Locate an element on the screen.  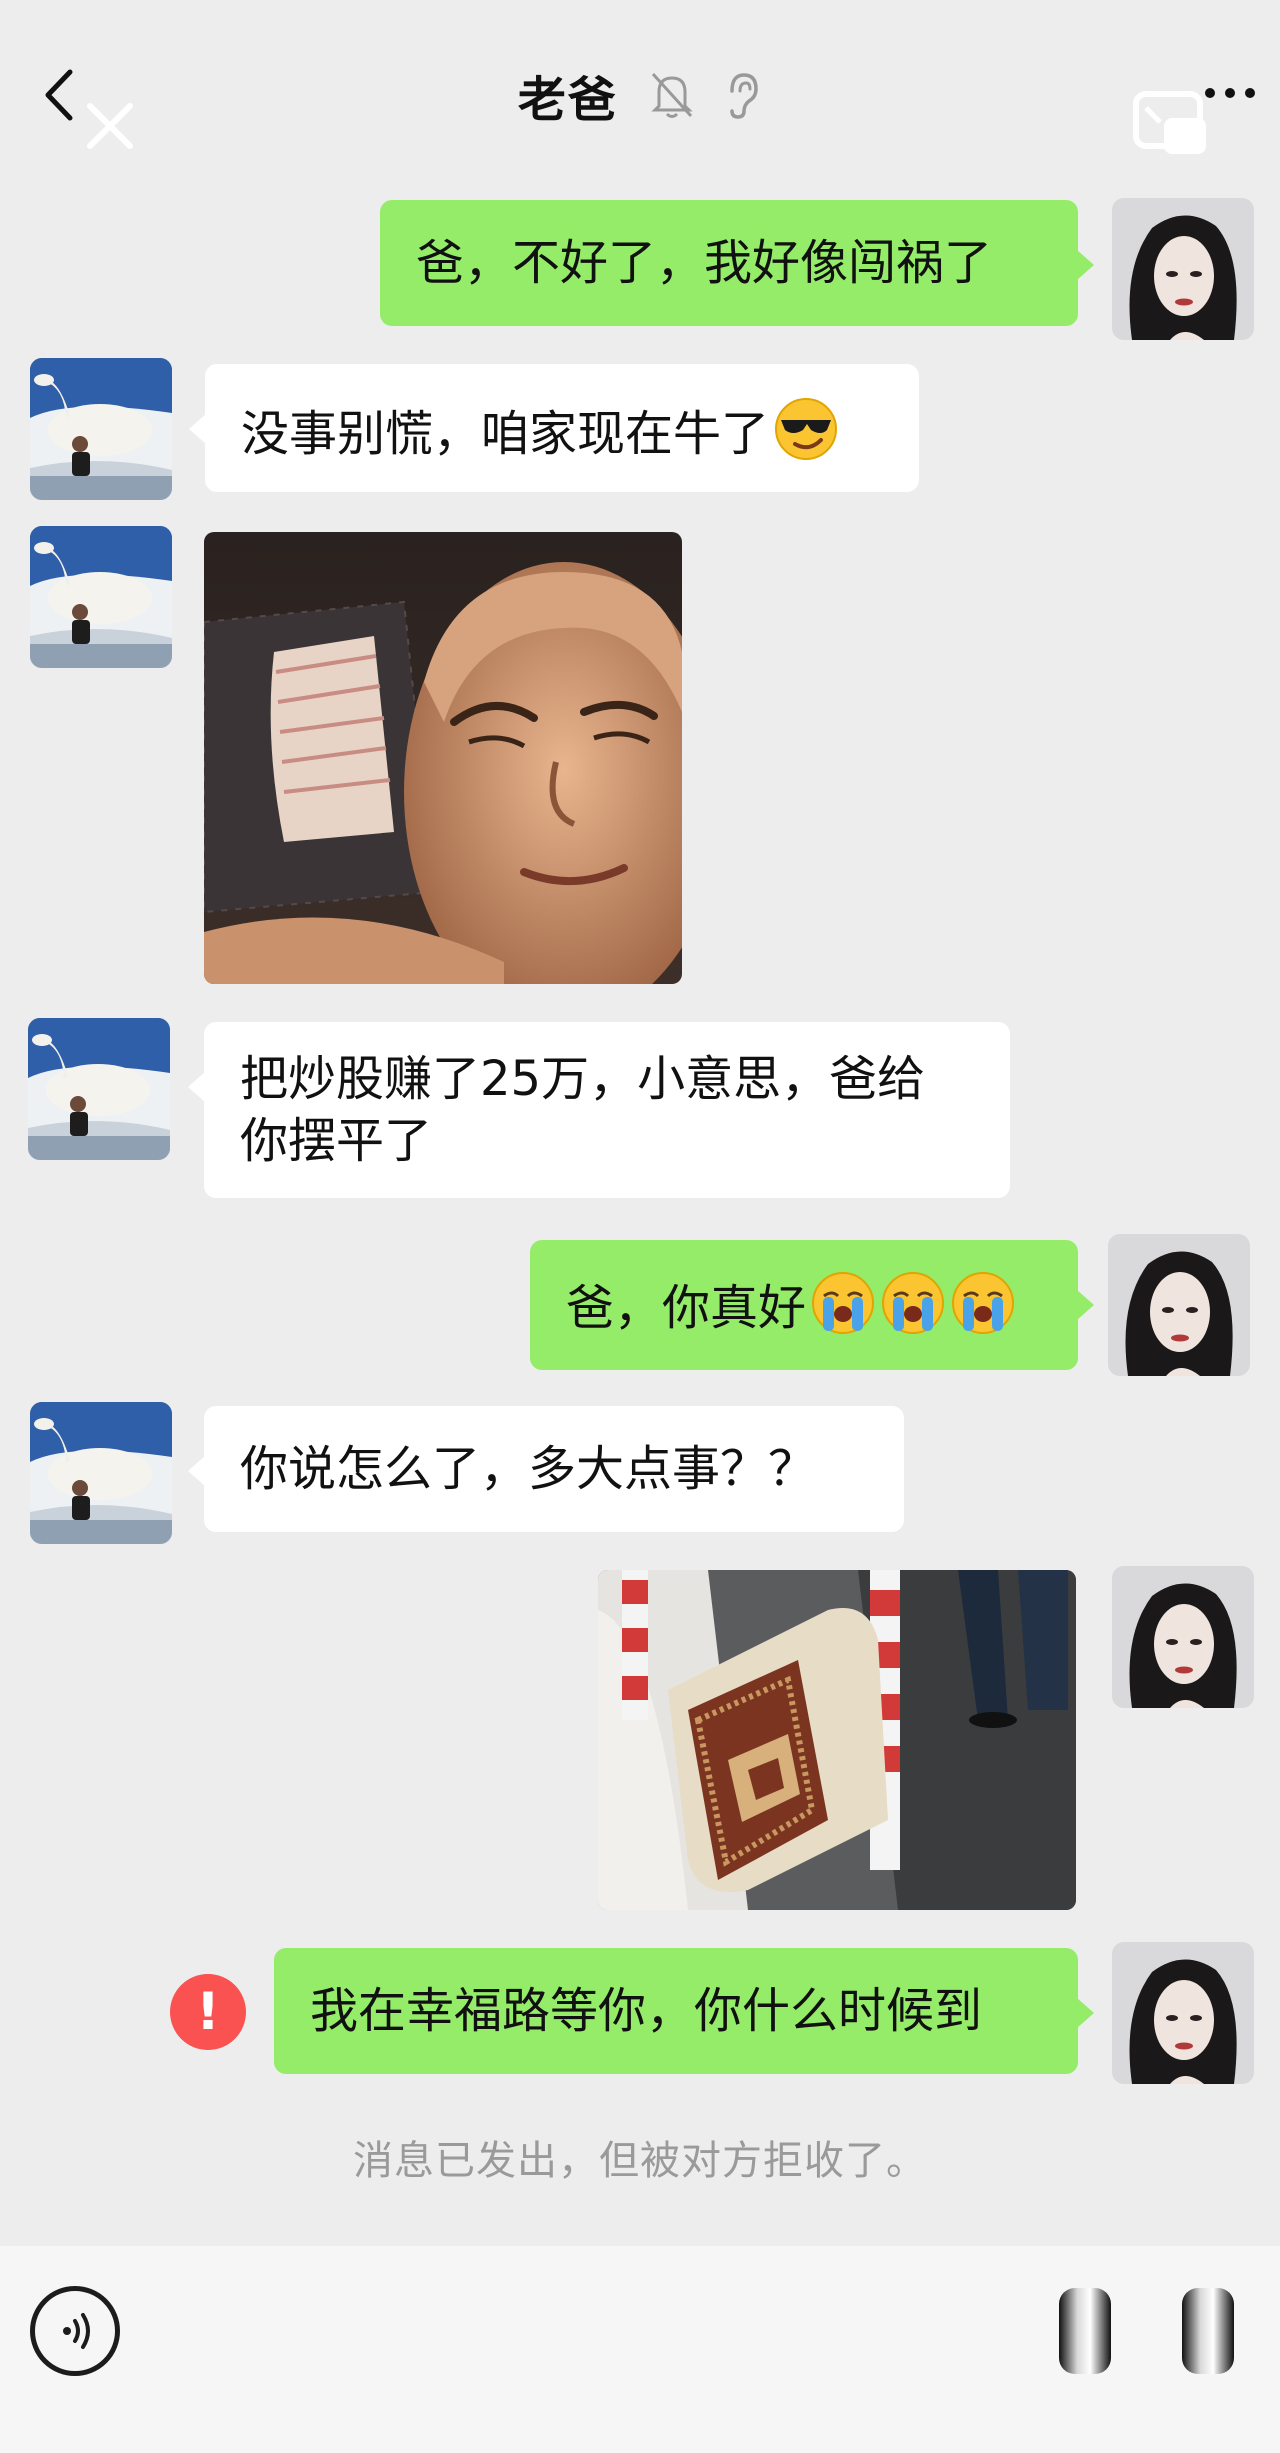
voice-icon is located at coordinates (76, 2331).